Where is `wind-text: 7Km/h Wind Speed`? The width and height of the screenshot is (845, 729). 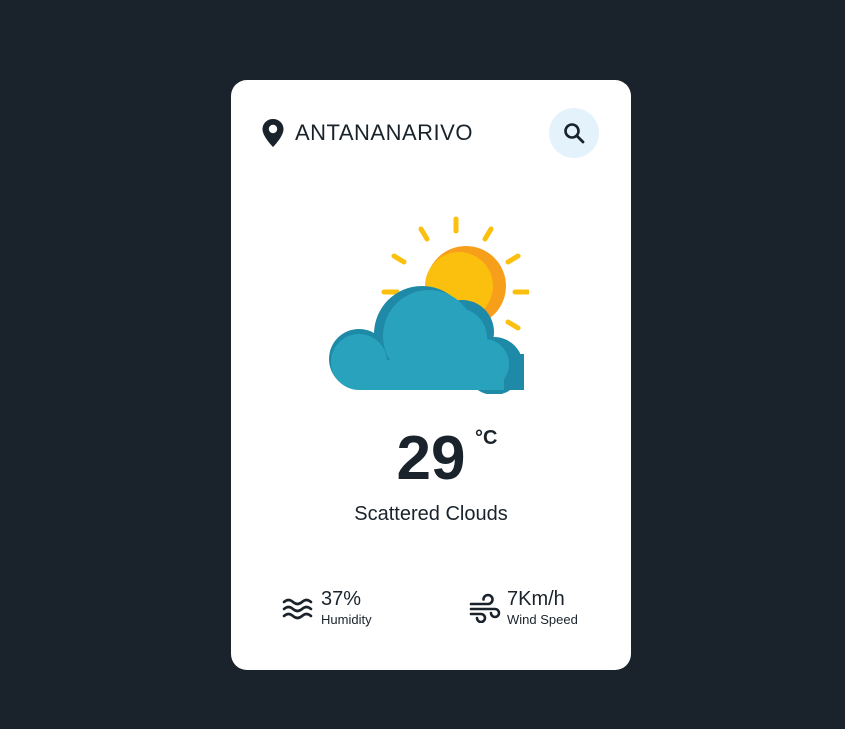
wind-text: 7Km/h Wind Speed is located at coordinates (542, 607).